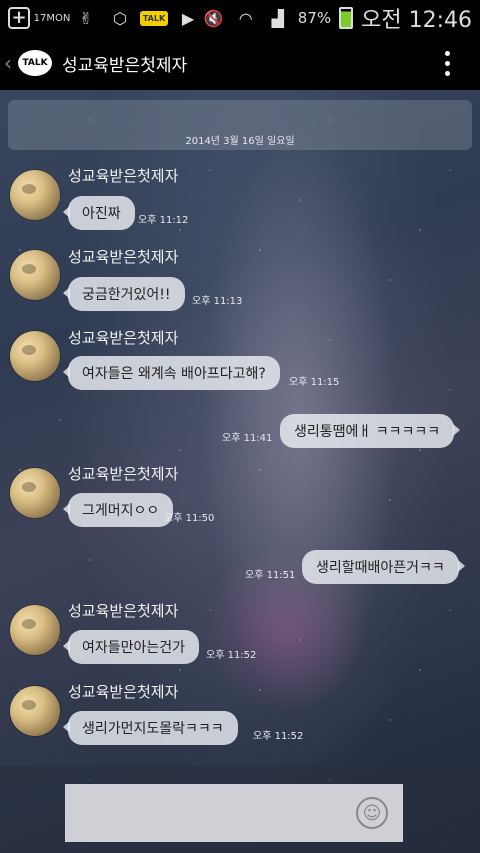 This screenshot has height=853, width=480. I want to click on emoji-icon: ☺, so click(372, 813).